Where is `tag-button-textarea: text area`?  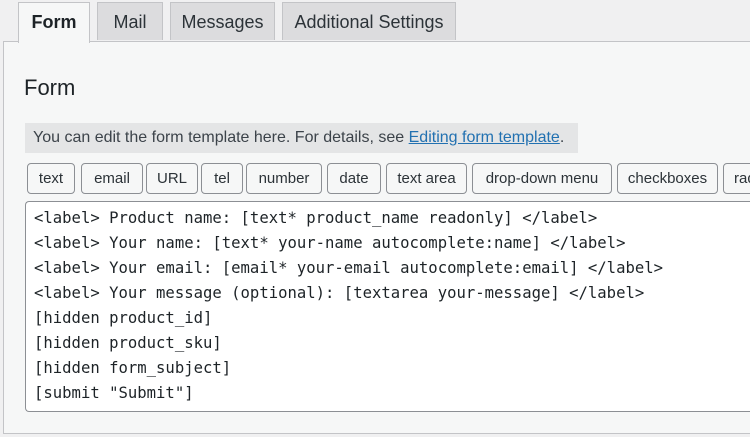 tag-button-textarea: text area is located at coordinates (426, 178).